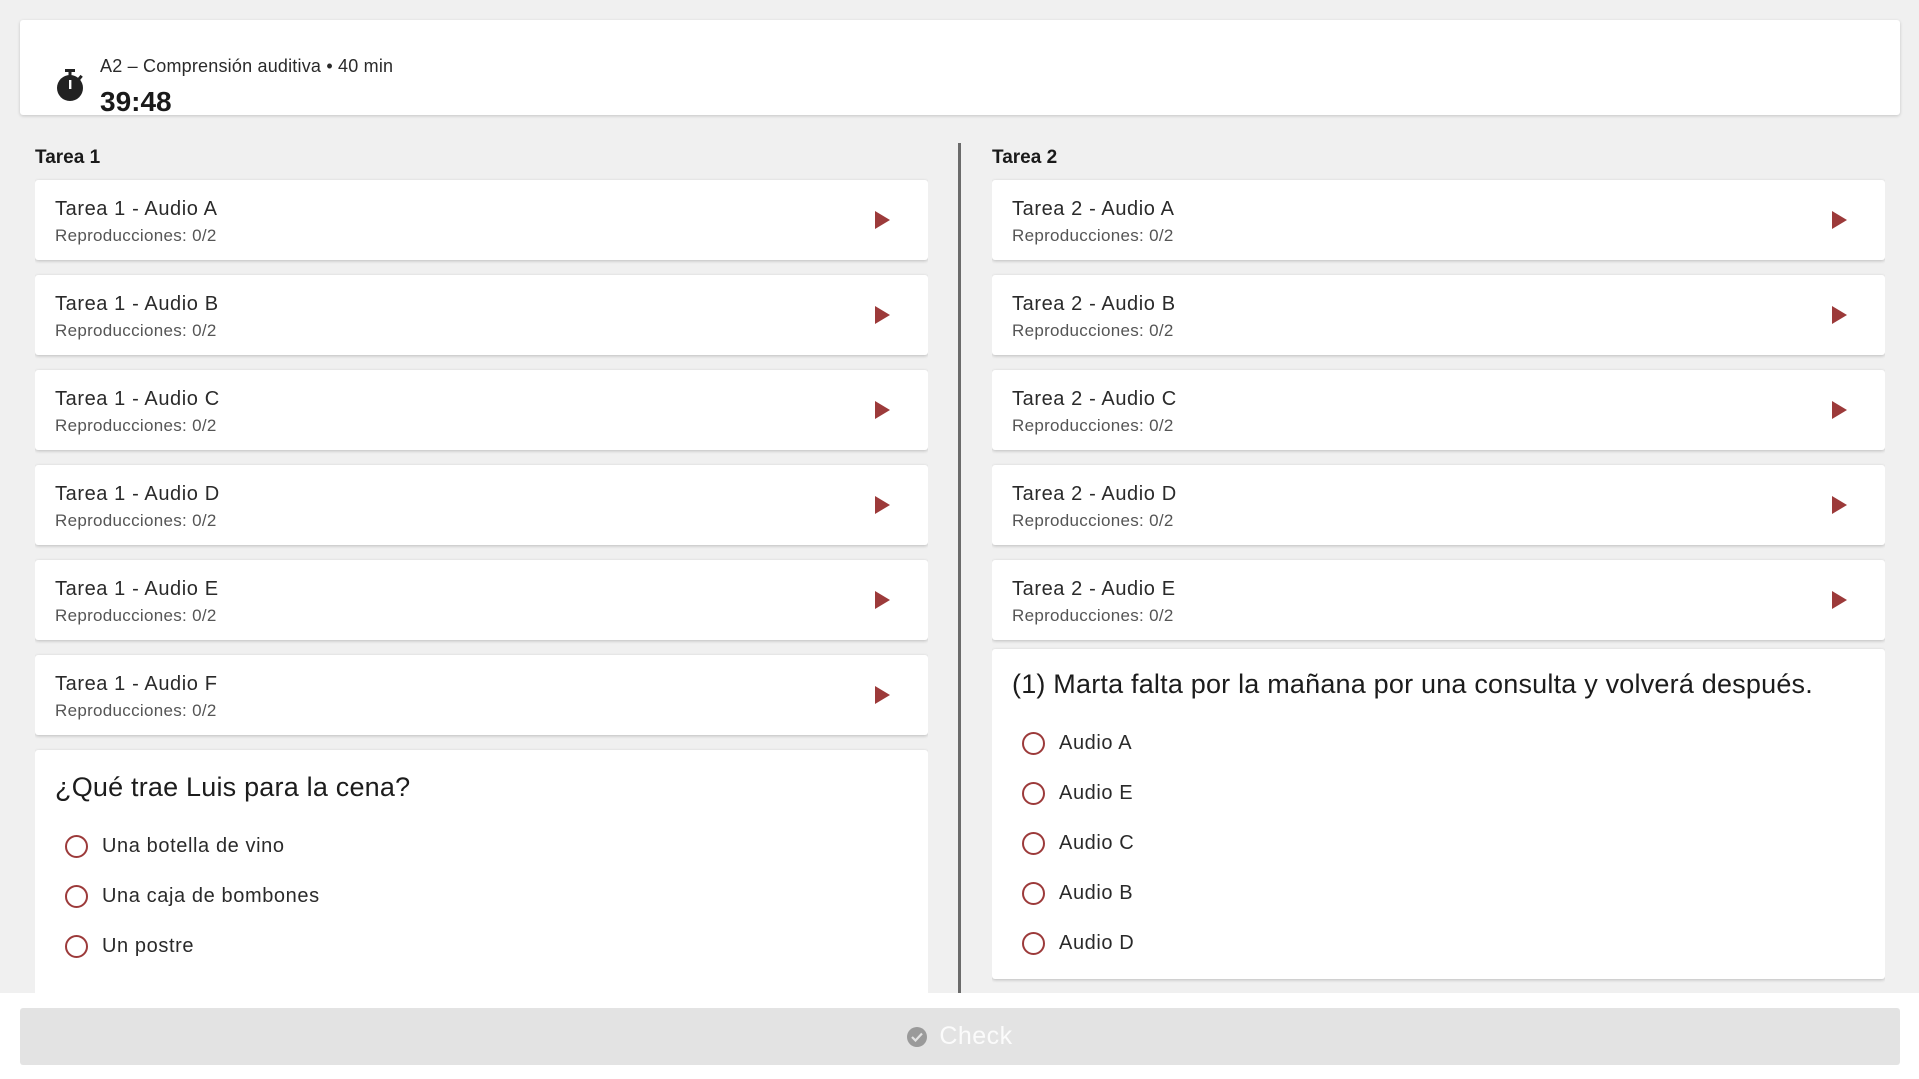  I want to click on audio-card-tarea1-f: Tarea 1 - Audio F Reproducciones: 0/2, so click(481, 695).